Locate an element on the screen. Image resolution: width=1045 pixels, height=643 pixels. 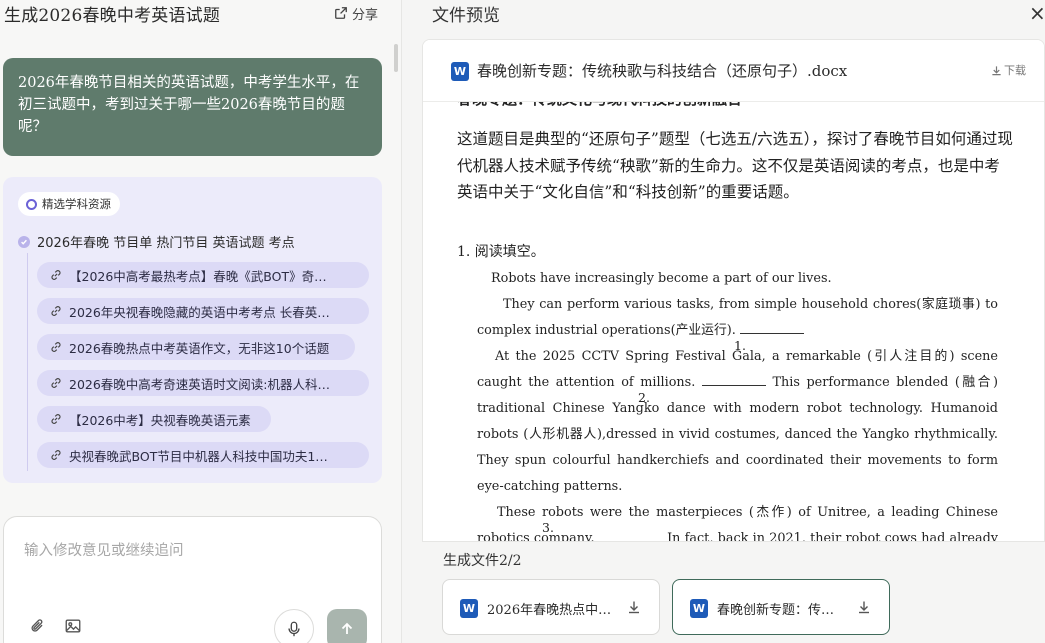
document-file-name: 春晚创新专题：传统秧歌与科技结合（还原句子）.docx is located at coordinates (662, 71).